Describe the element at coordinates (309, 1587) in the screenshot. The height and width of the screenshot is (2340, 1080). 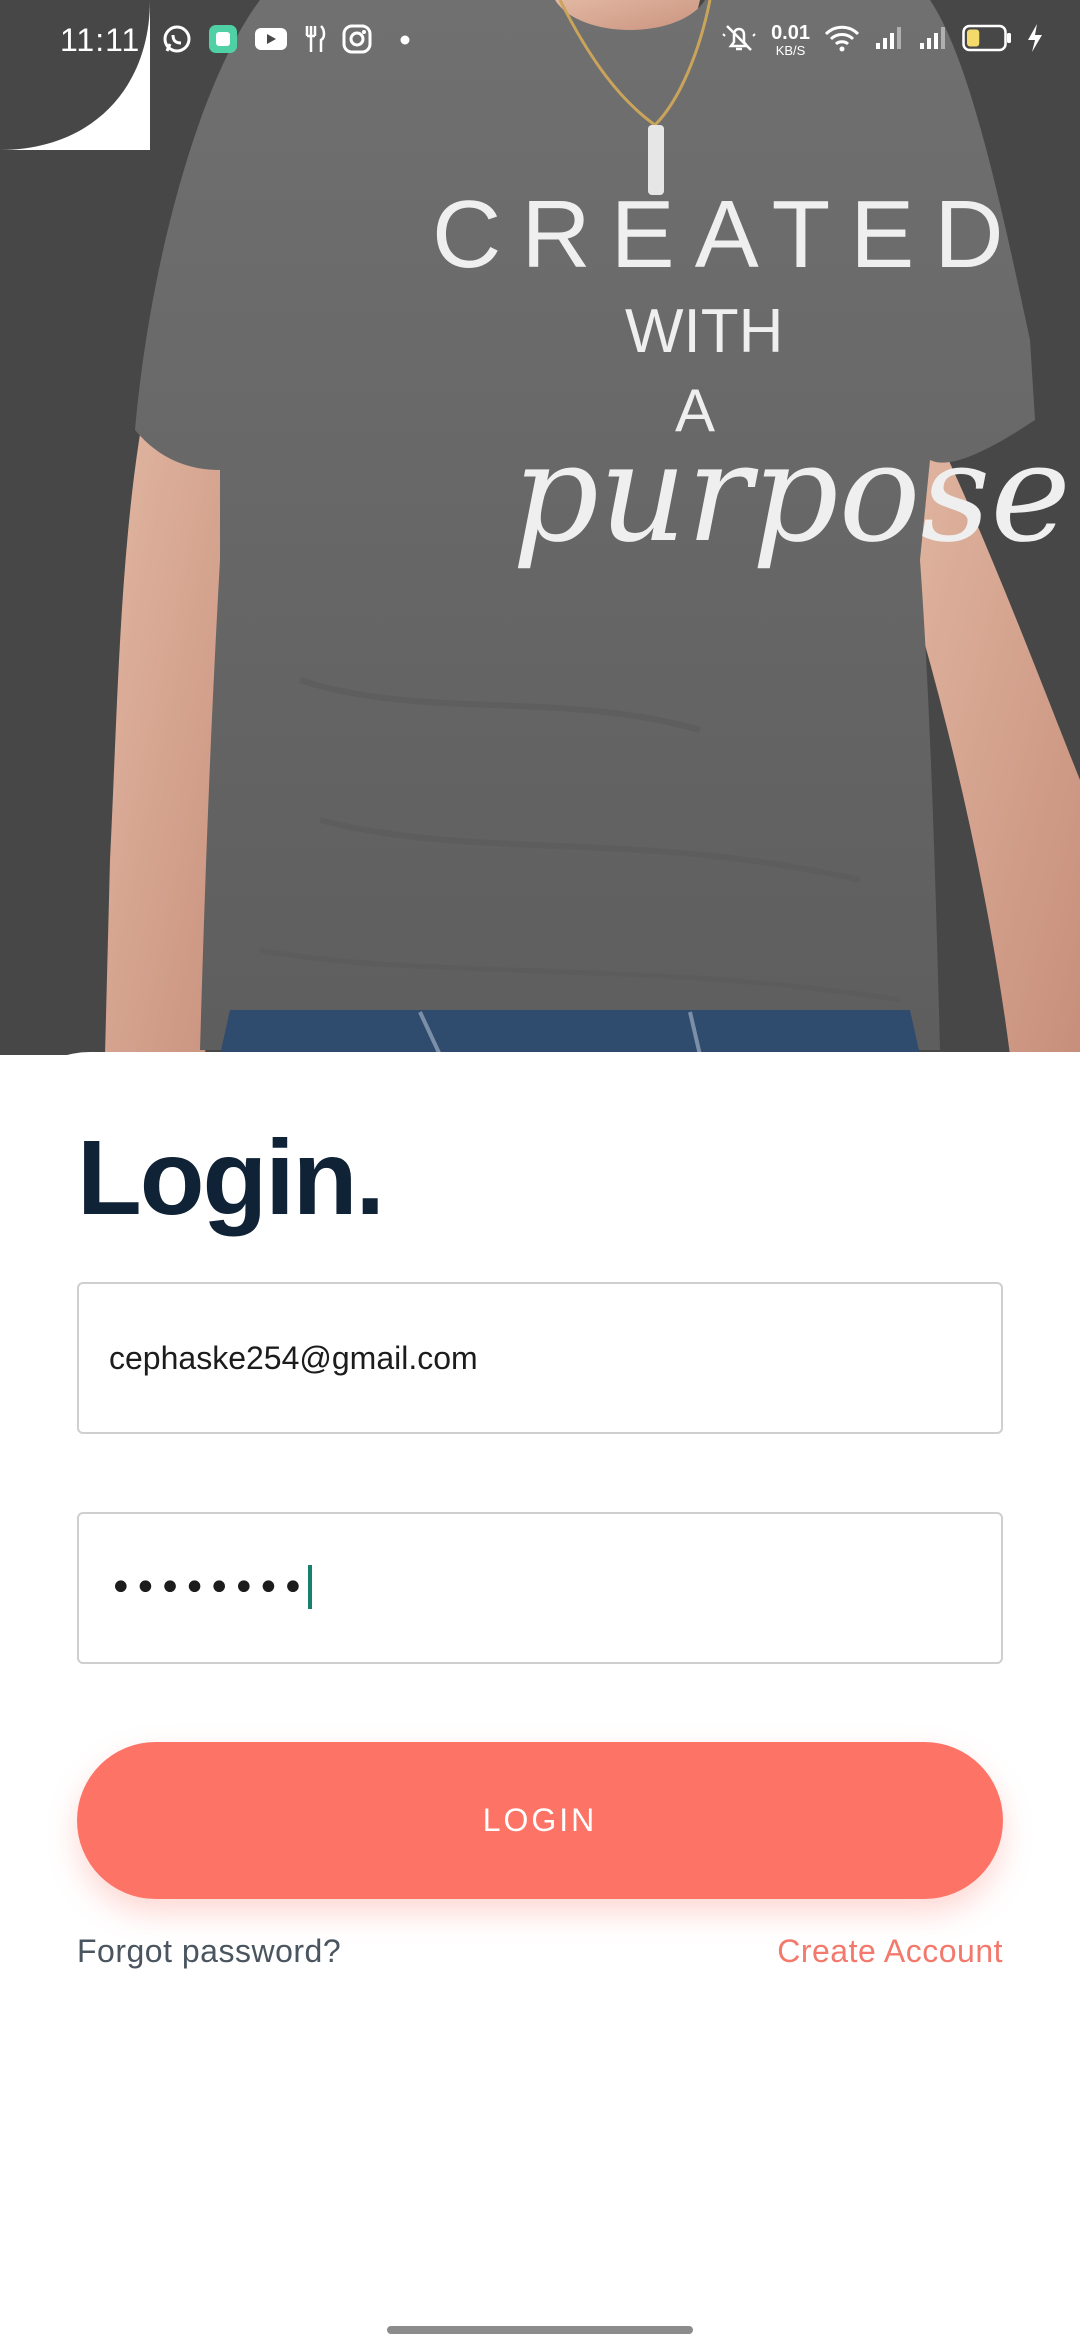
I see `text-cursor` at that location.